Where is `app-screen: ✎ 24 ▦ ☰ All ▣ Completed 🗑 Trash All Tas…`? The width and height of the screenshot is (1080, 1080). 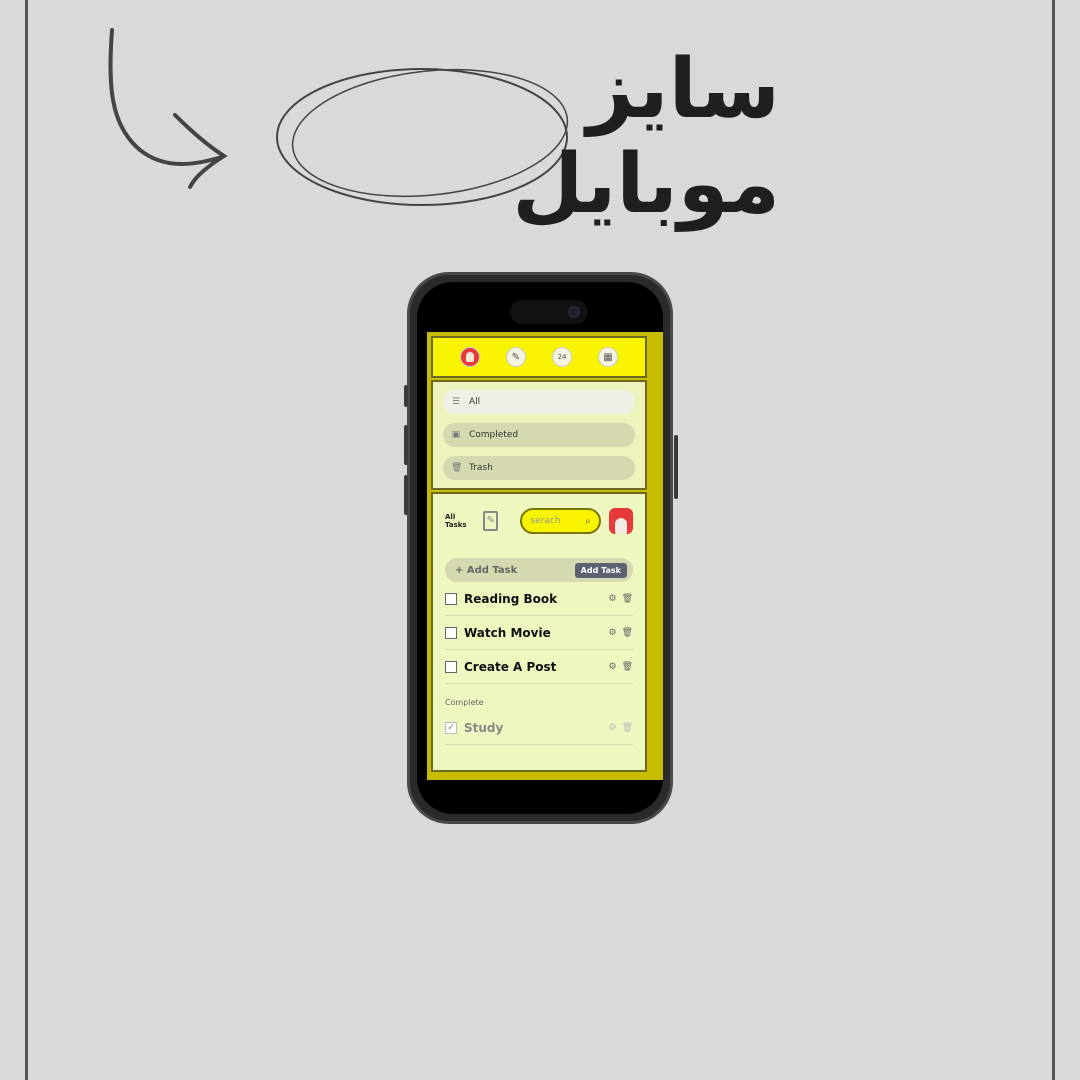
app-screen: ✎ 24 ▦ ☰ All ▣ Completed 🗑 Trash All Tas… is located at coordinates (545, 556).